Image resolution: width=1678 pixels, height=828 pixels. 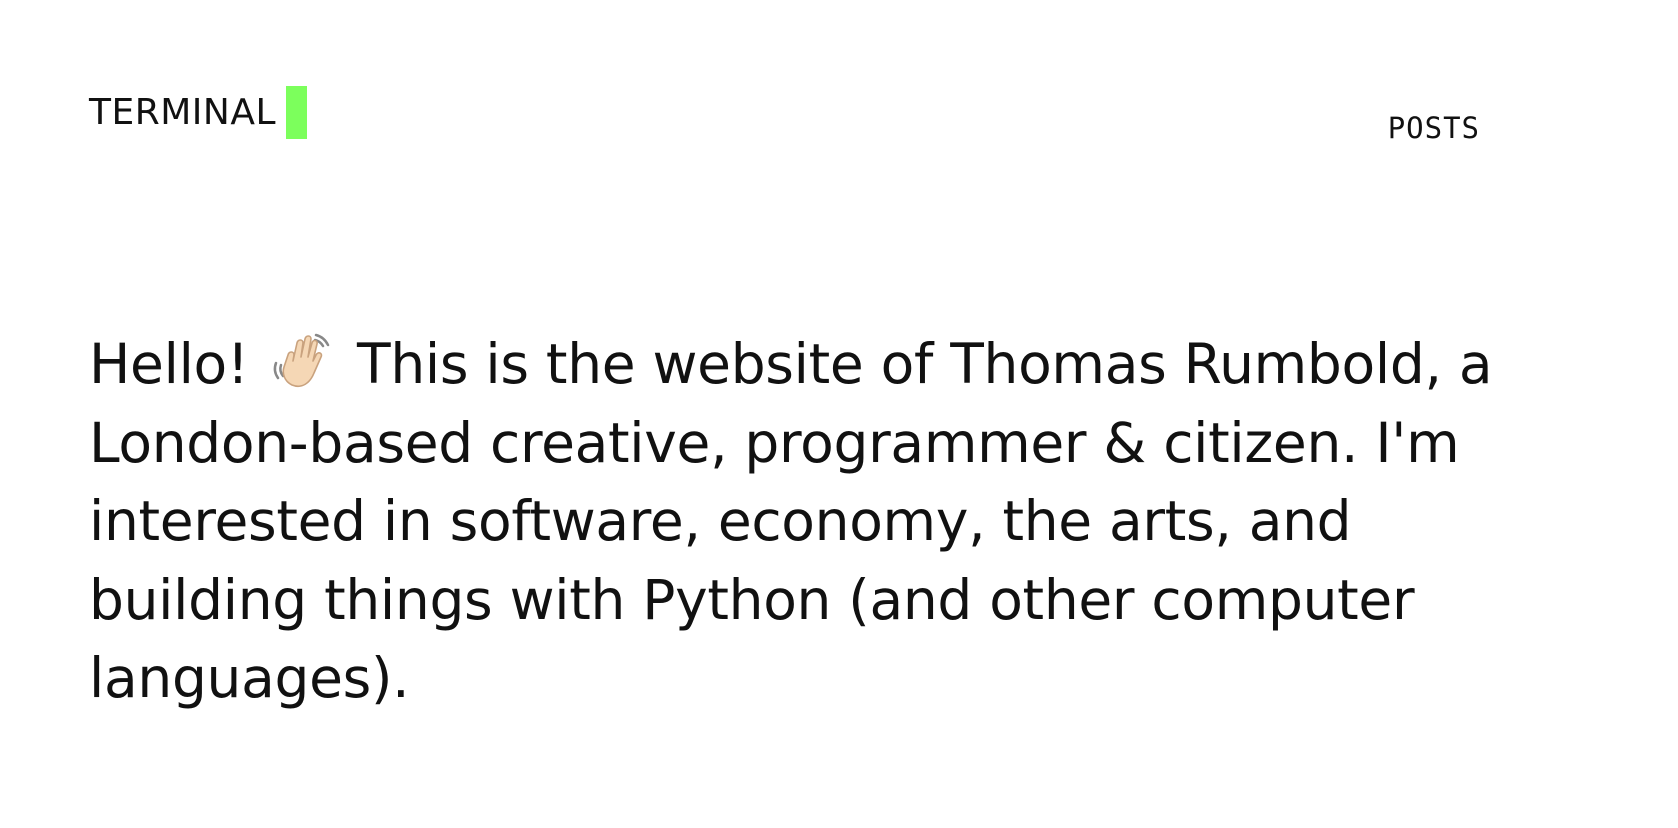 I want to click on waving-hand-icon, so click(x=301, y=360).